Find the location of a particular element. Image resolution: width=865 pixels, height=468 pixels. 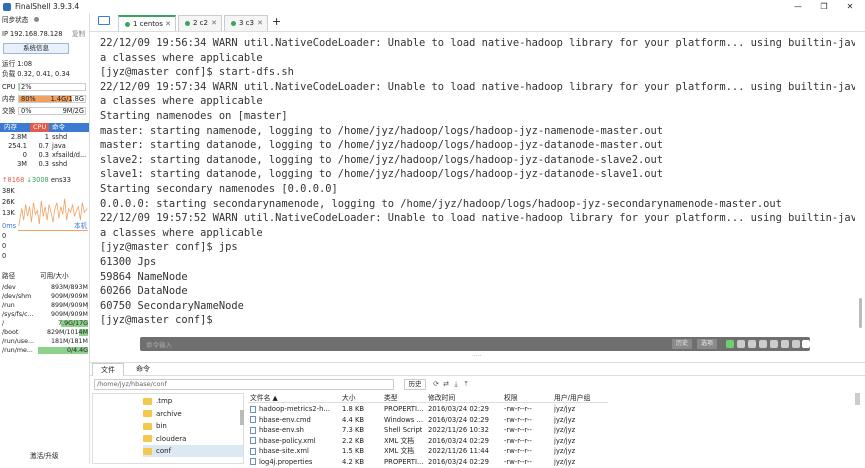

command-input-bar: 命令输入 历史 选项 is located at coordinates (475, 344).